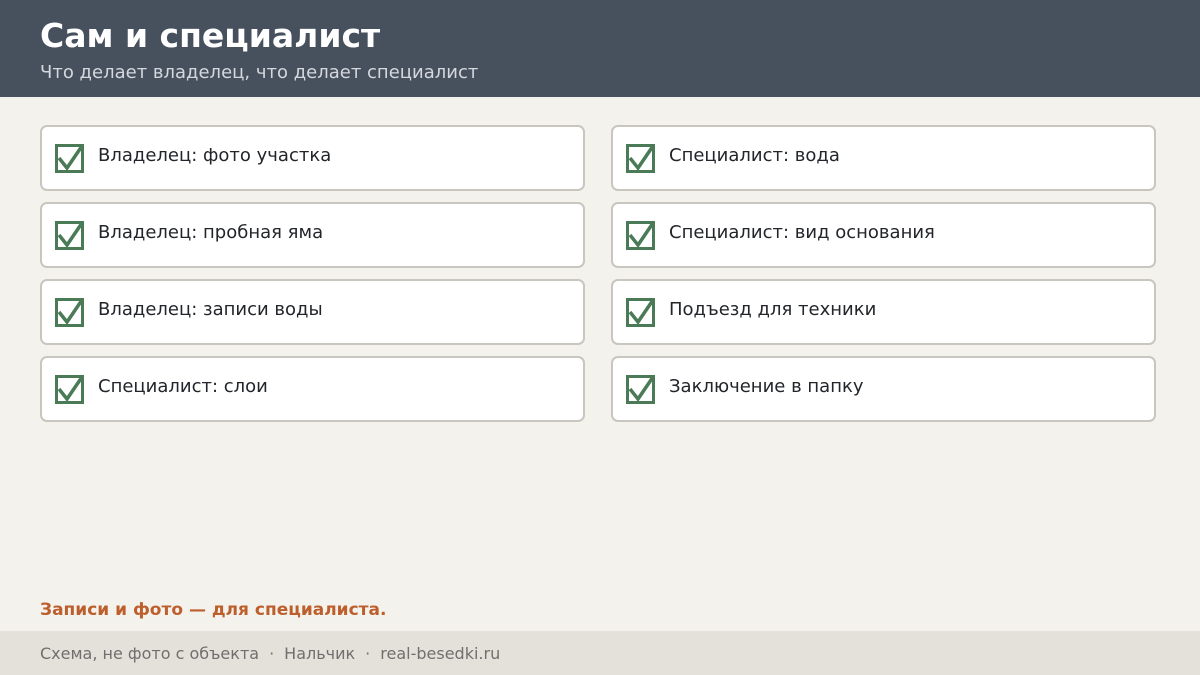  What do you see at coordinates (210, 35) in the screenshot?
I see `page-title: Сам и специалист` at bounding box center [210, 35].